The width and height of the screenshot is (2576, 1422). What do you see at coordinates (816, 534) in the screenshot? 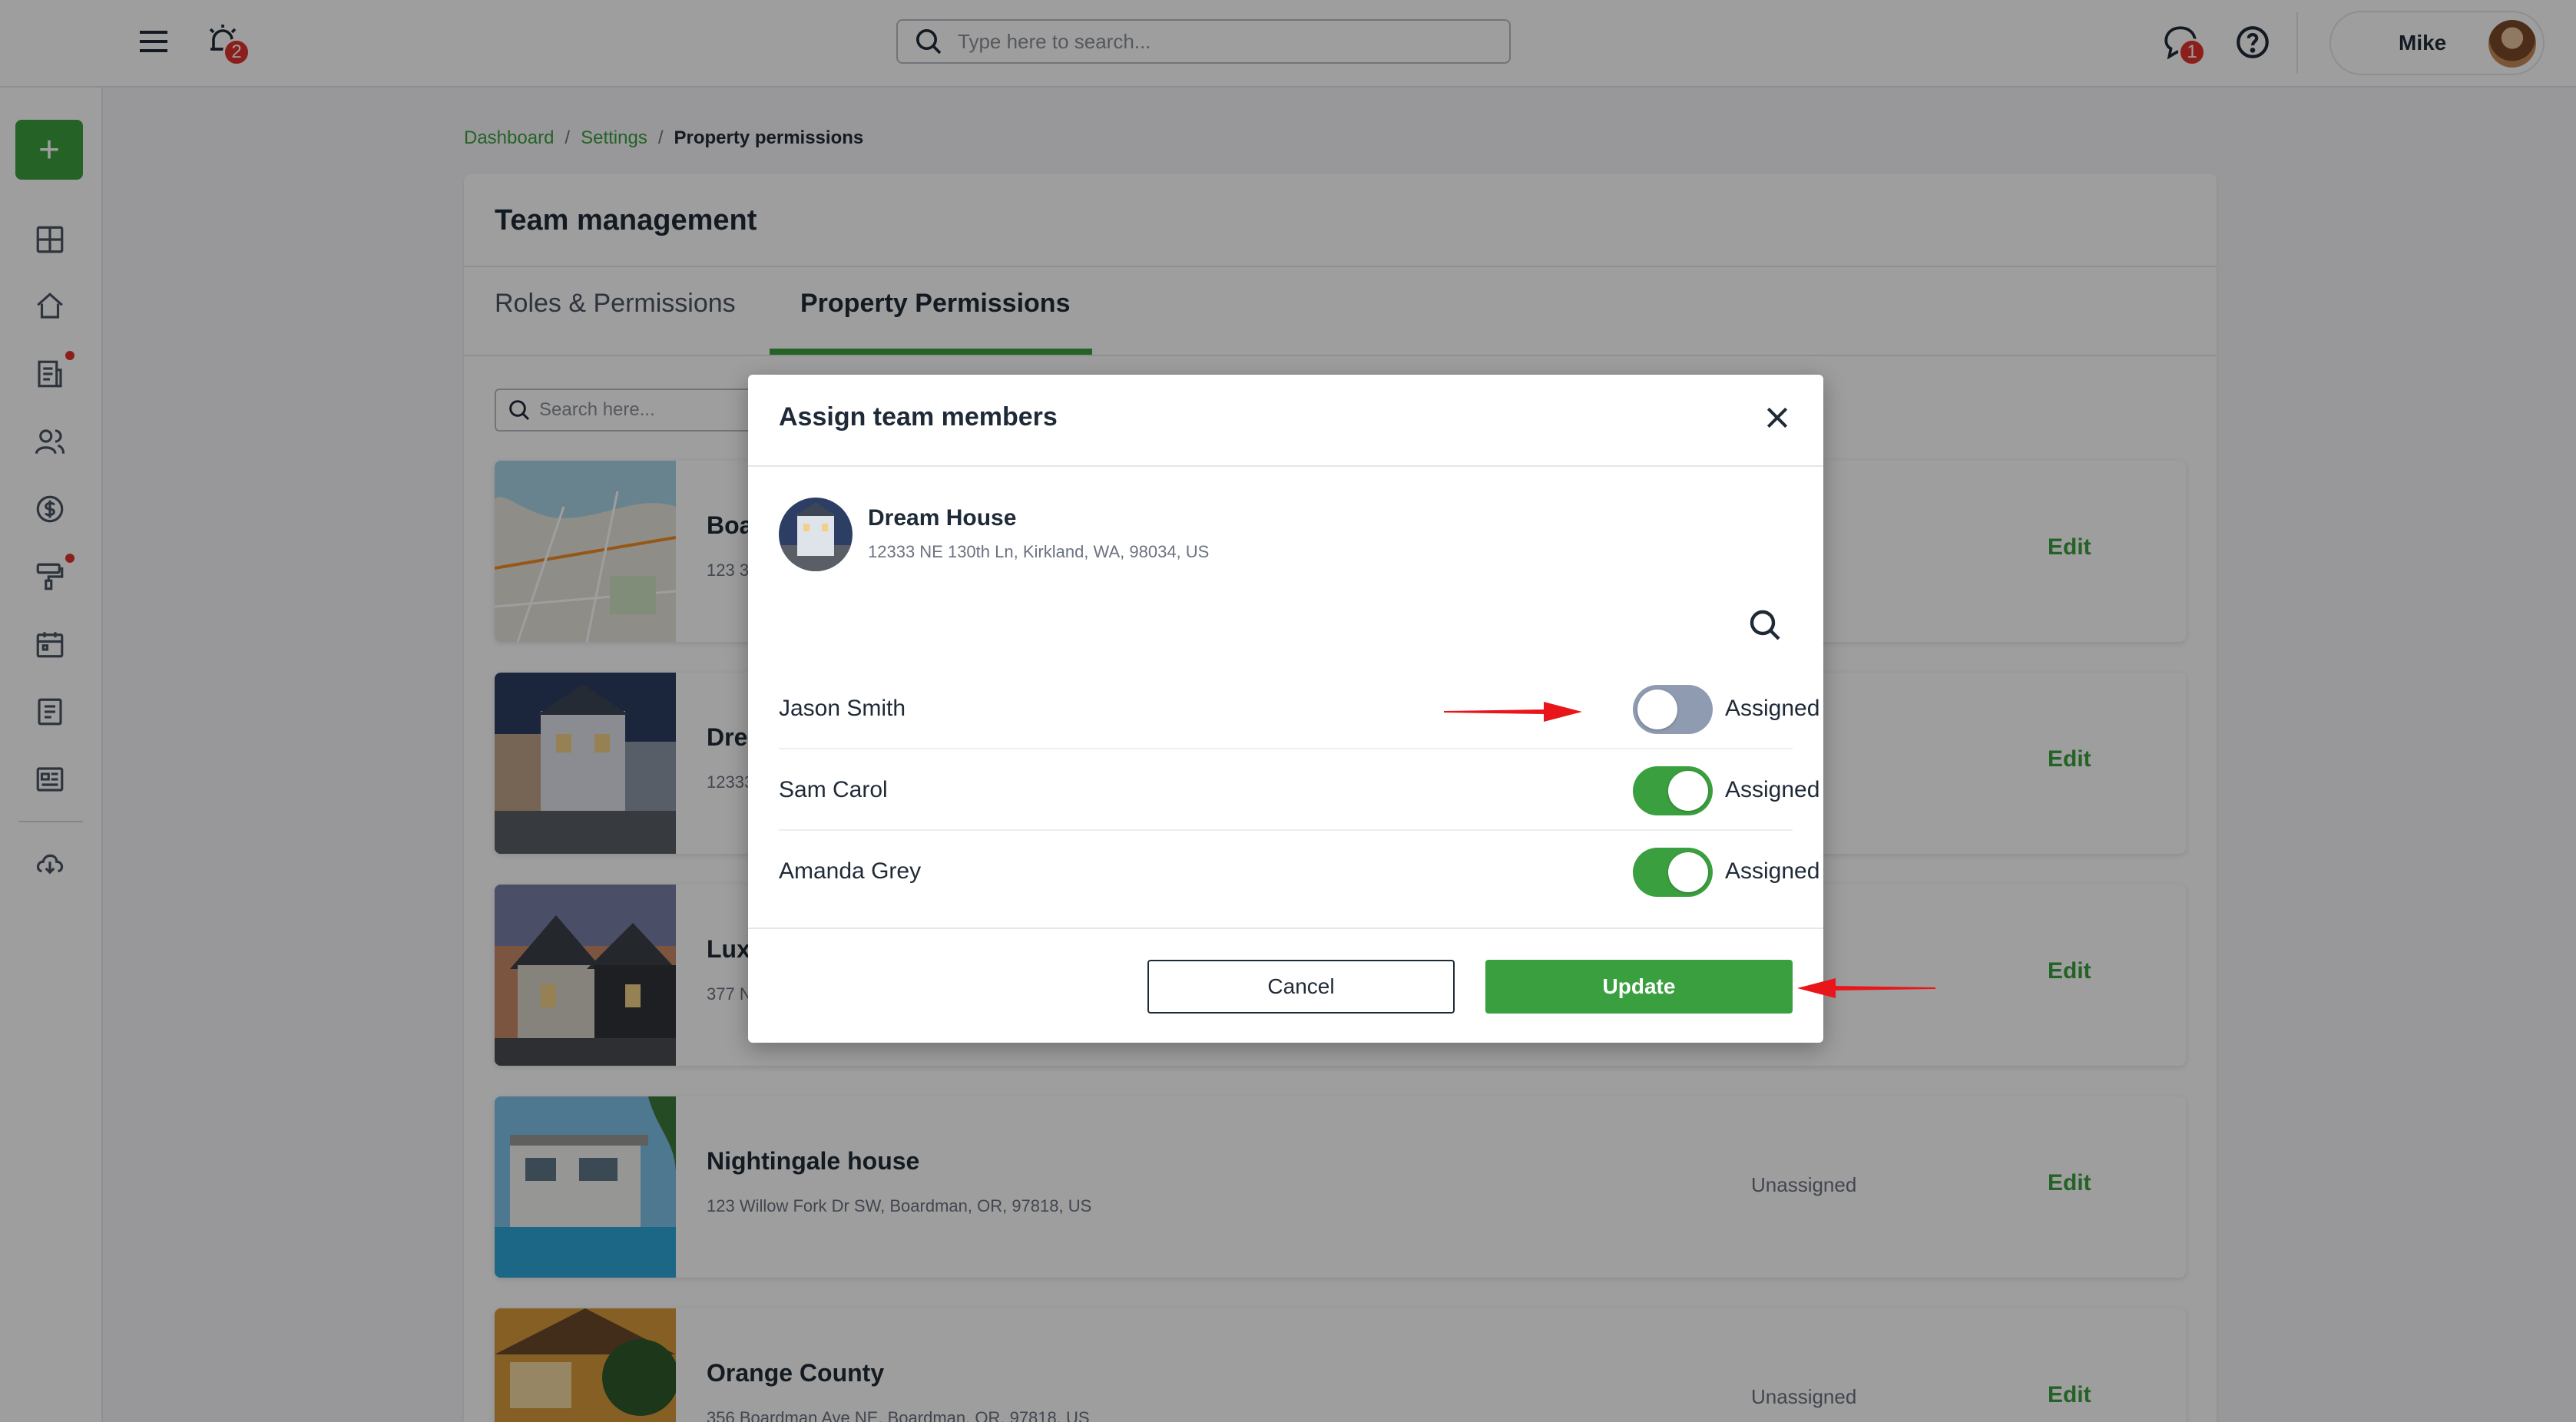
I see `property-thumbnail` at bounding box center [816, 534].